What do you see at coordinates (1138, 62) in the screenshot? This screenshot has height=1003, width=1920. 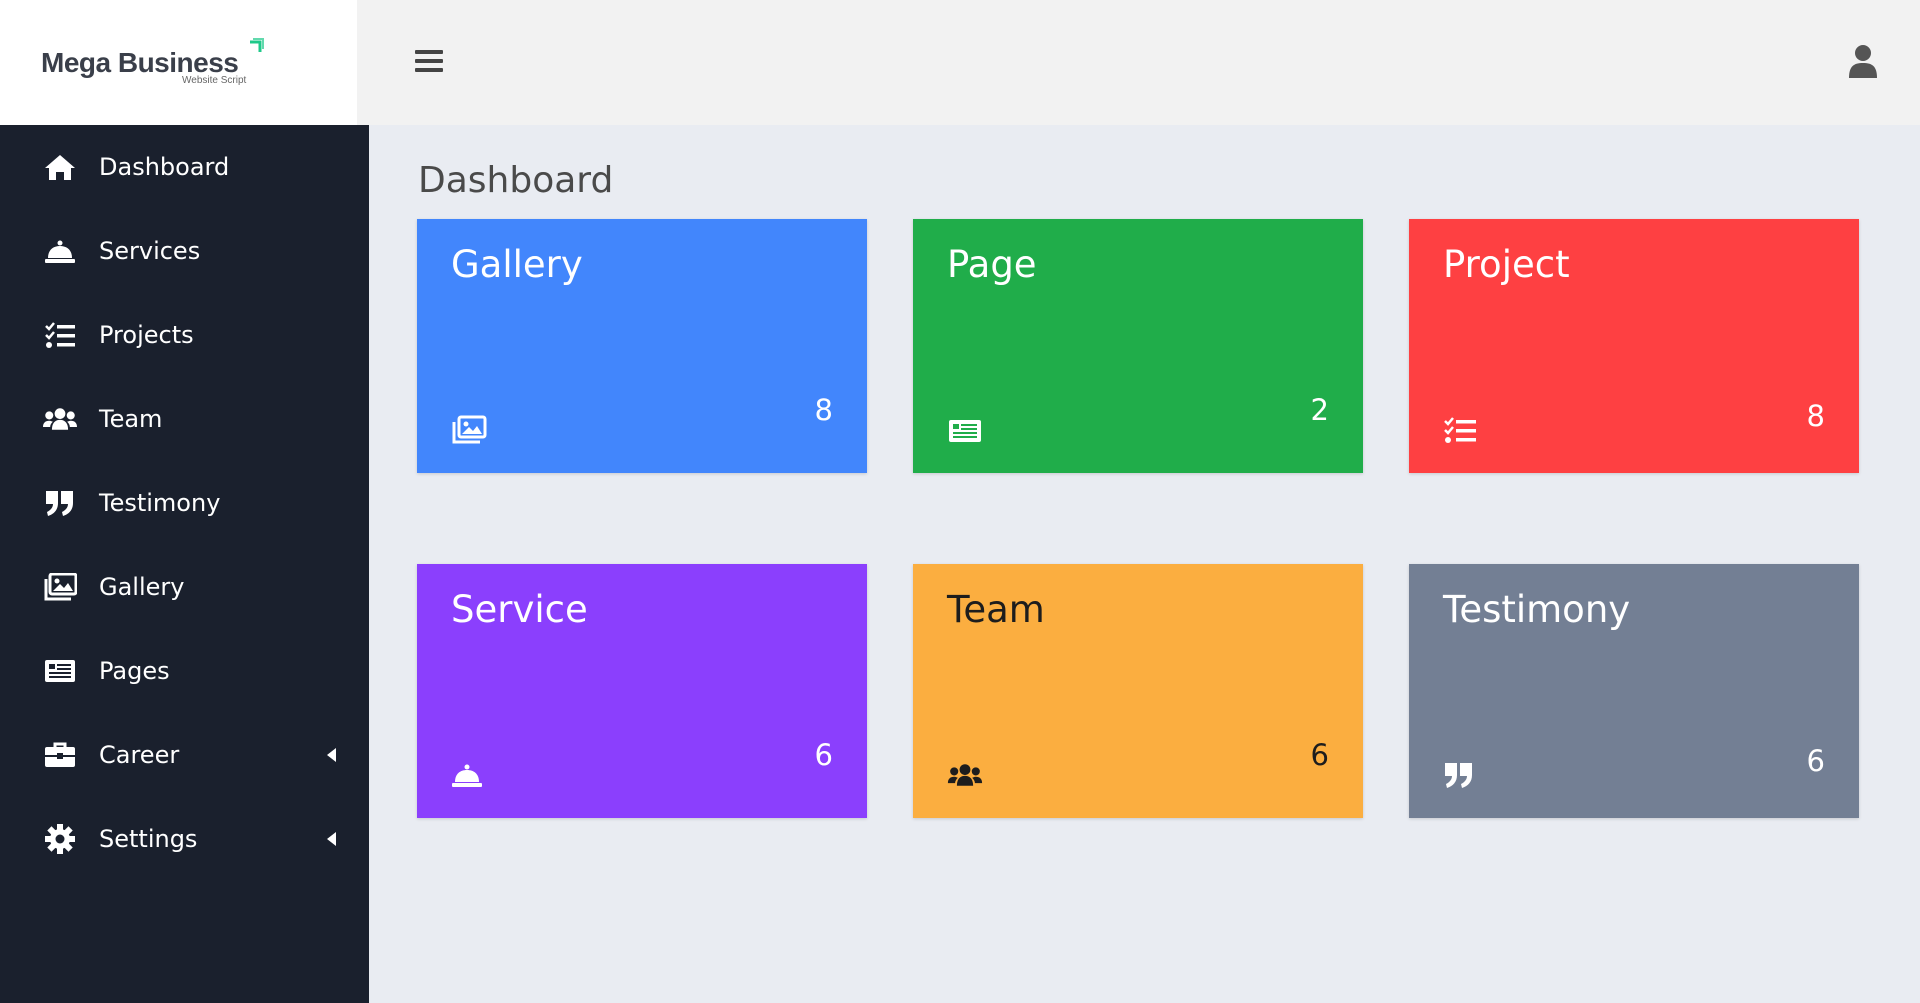 I see `top-bar` at bounding box center [1138, 62].